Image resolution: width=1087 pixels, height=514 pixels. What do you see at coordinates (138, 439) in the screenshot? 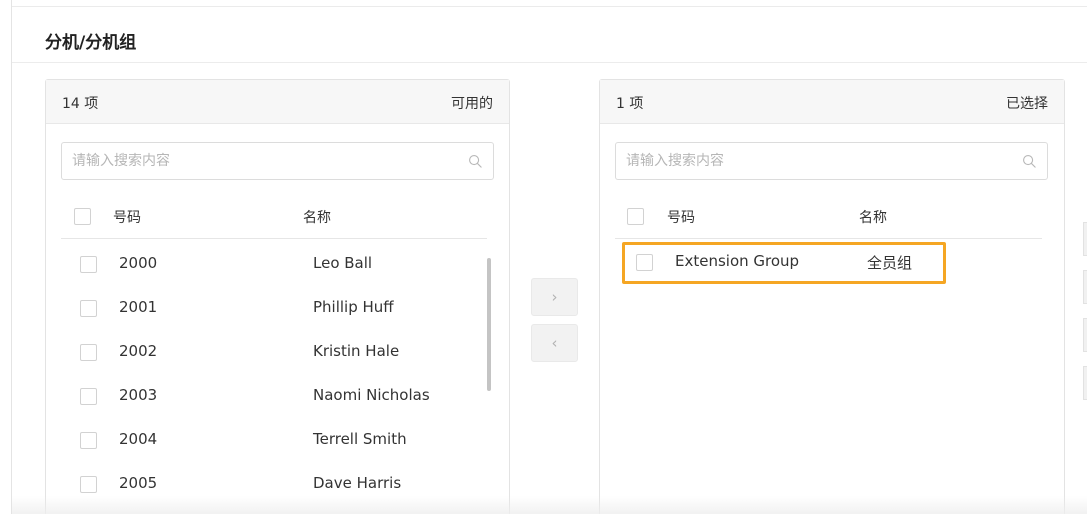
I see `row-number: 2004` at bounding box center [138, 439].